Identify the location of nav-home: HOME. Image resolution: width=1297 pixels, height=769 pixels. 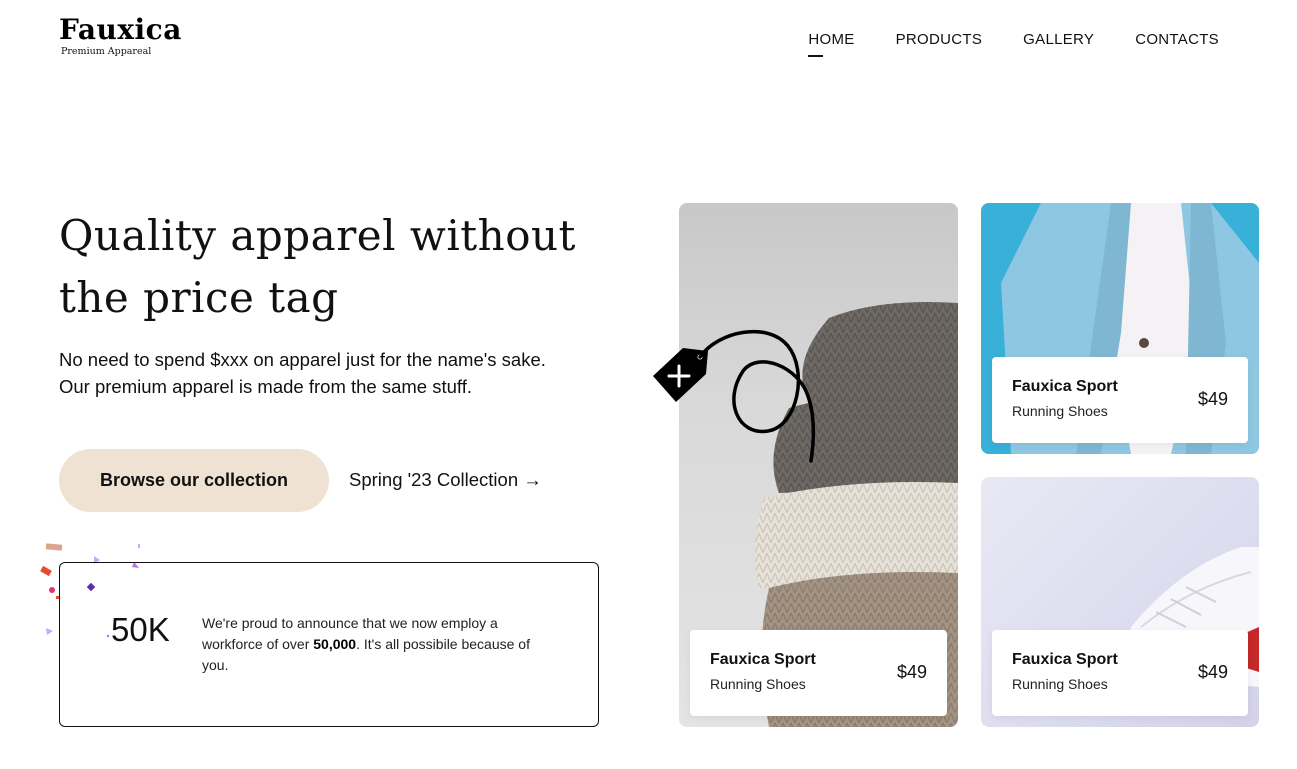
(831, 44).